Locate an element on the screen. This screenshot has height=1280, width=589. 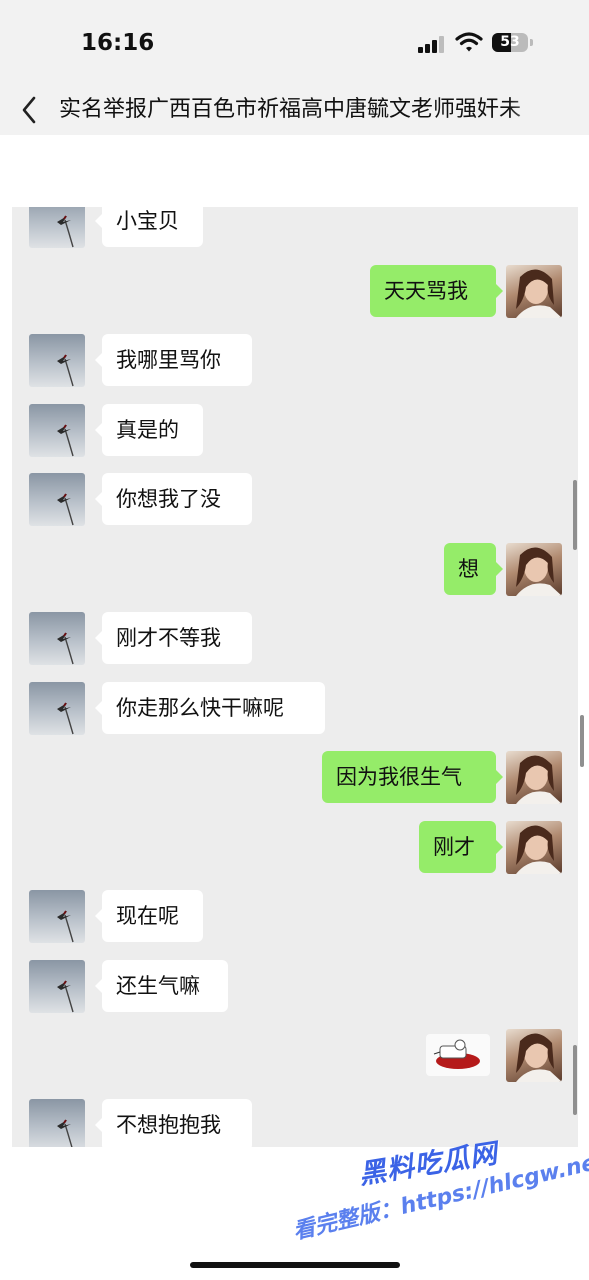
message-bubble: 你走那么快干嘛呢 is located at coordinates (213, 708).